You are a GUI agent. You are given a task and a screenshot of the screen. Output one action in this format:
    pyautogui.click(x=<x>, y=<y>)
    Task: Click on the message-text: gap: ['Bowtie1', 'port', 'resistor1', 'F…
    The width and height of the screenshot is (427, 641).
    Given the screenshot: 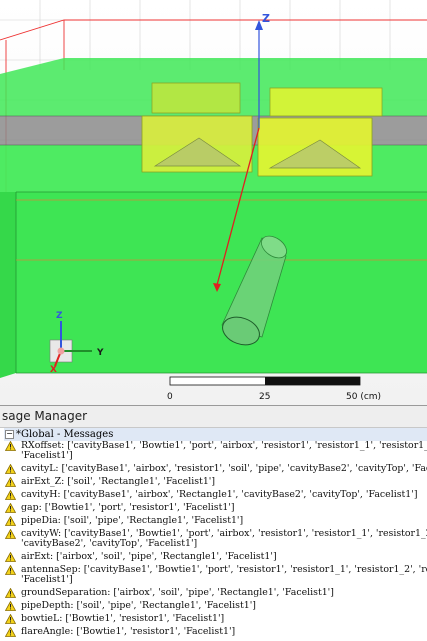 What is the action you would take?
    pyautogui.click(x=128, y=508)
    